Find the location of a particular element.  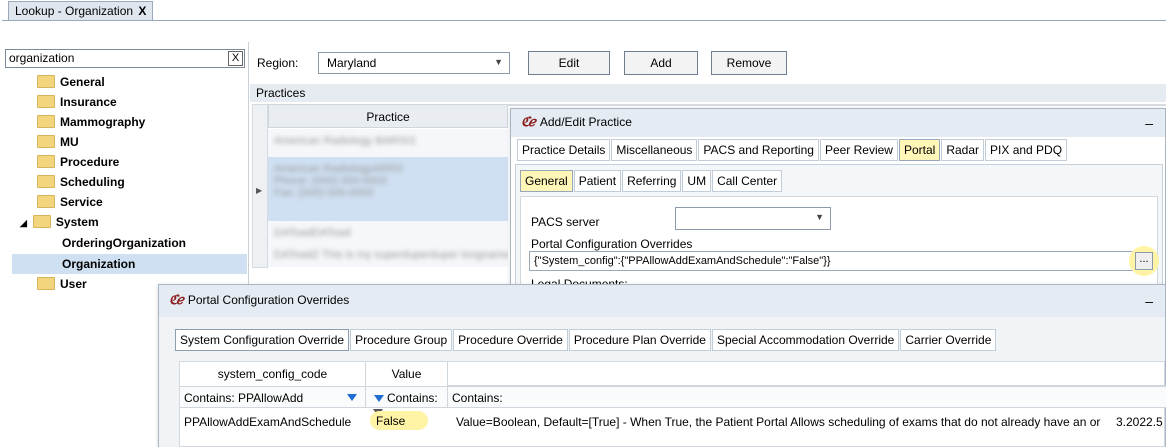

subtab-general: General is located at coordinates (546, 181).